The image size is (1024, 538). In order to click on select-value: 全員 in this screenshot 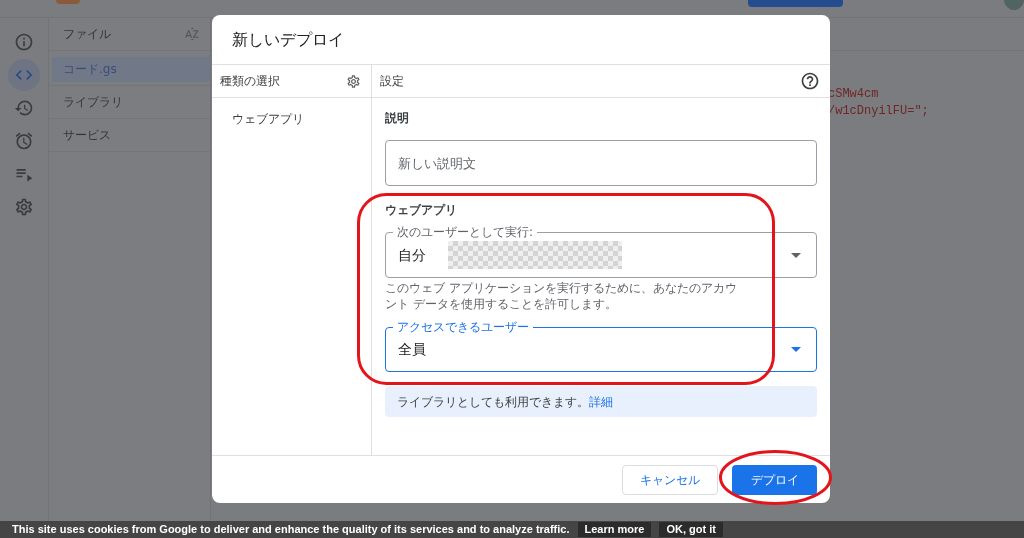, I will do `click(412, 349)`.